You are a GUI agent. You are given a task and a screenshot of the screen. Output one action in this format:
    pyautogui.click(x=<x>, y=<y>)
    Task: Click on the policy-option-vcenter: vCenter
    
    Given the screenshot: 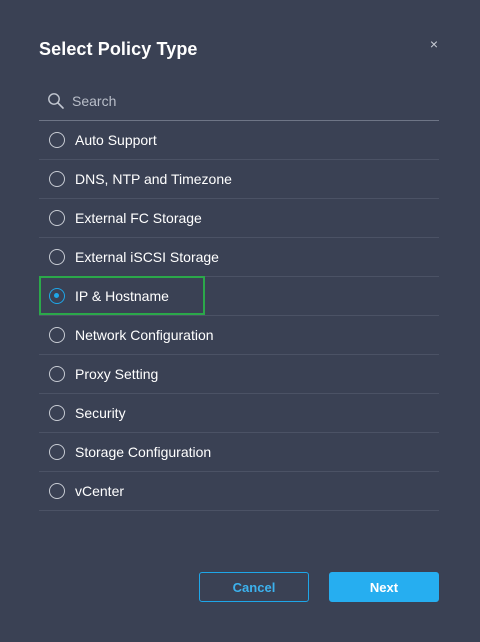 What is the action you would take?
    pyautogui.click(x=239, y=491)
    